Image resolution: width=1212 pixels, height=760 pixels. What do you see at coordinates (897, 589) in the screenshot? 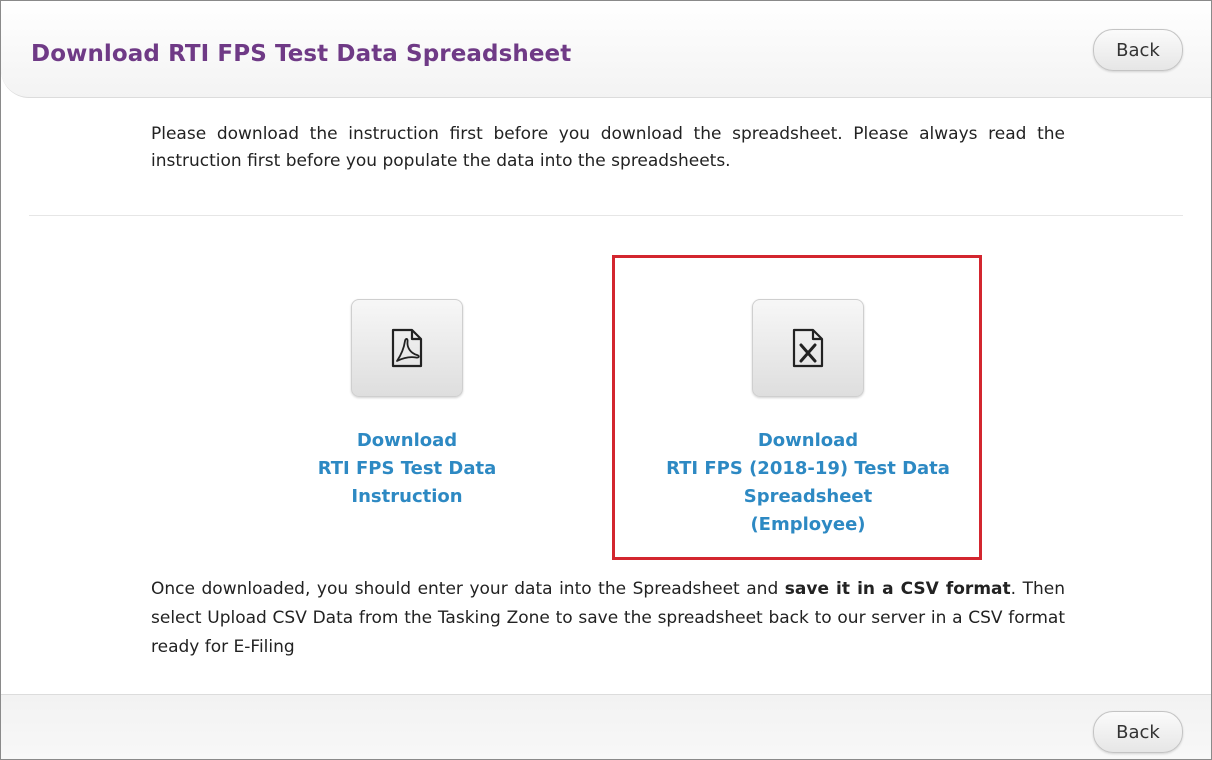
I see `outro-text-bold: save it in a CSV format` at bounding box center [897, 589].